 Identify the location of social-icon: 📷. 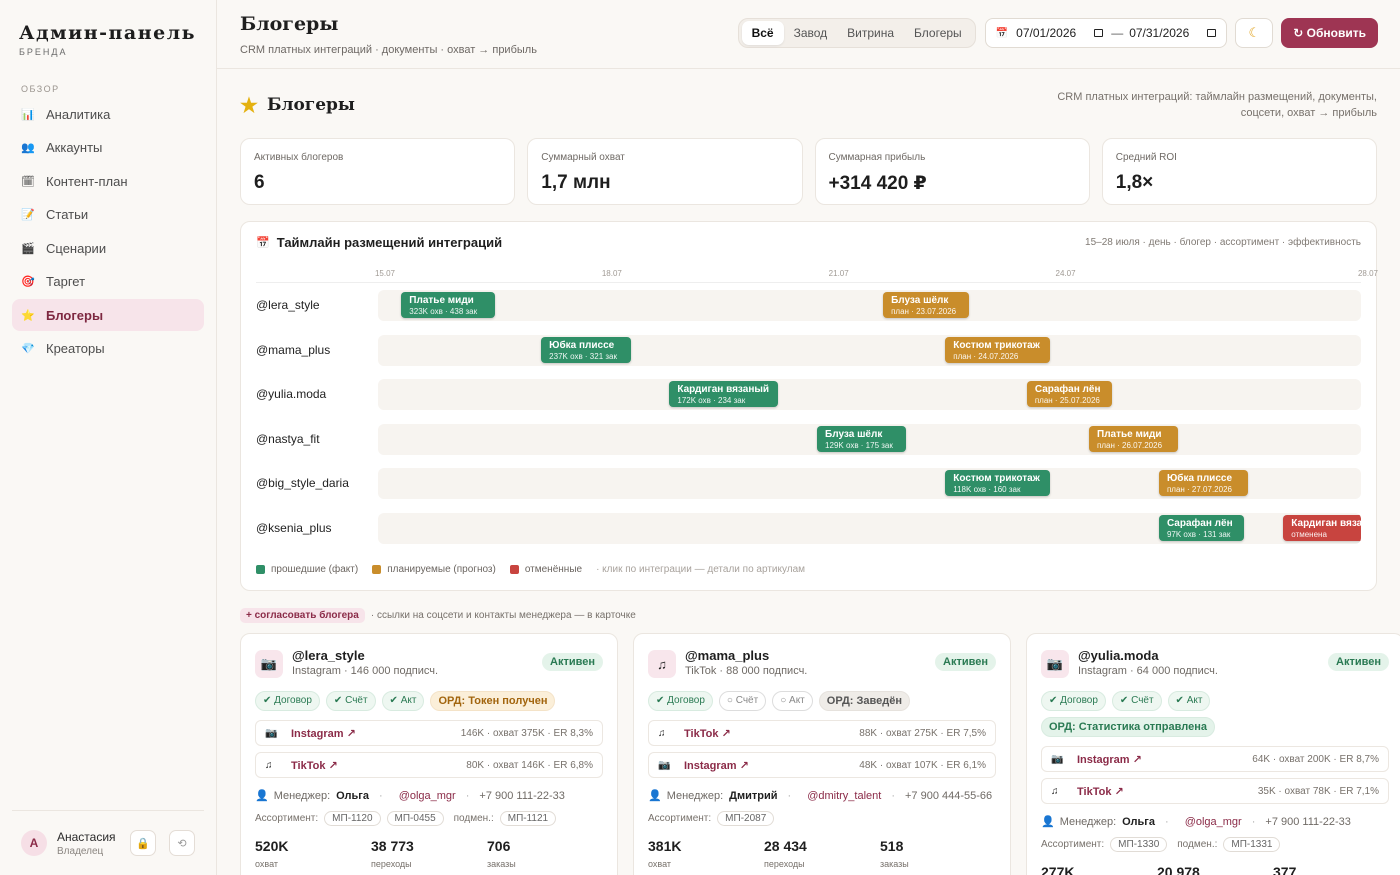
(271, 733).